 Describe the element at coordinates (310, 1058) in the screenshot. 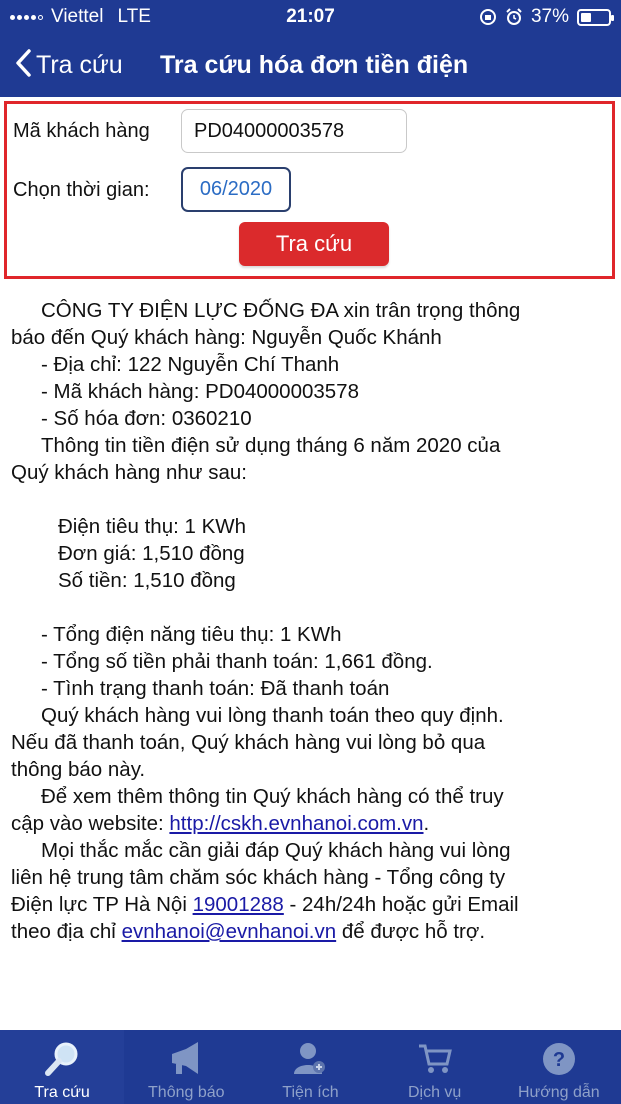

I see `user-plus-icon` at that location.